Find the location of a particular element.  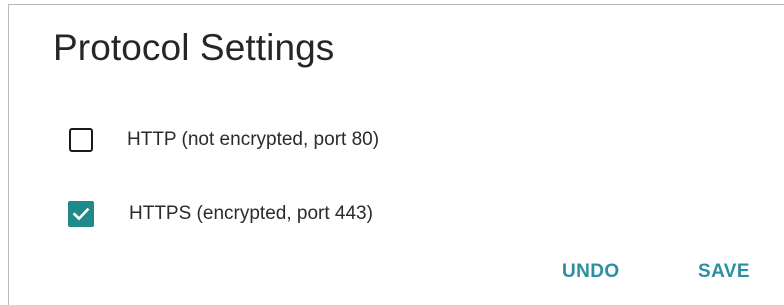

checkmark-icon is located at coordinates (81, 214).